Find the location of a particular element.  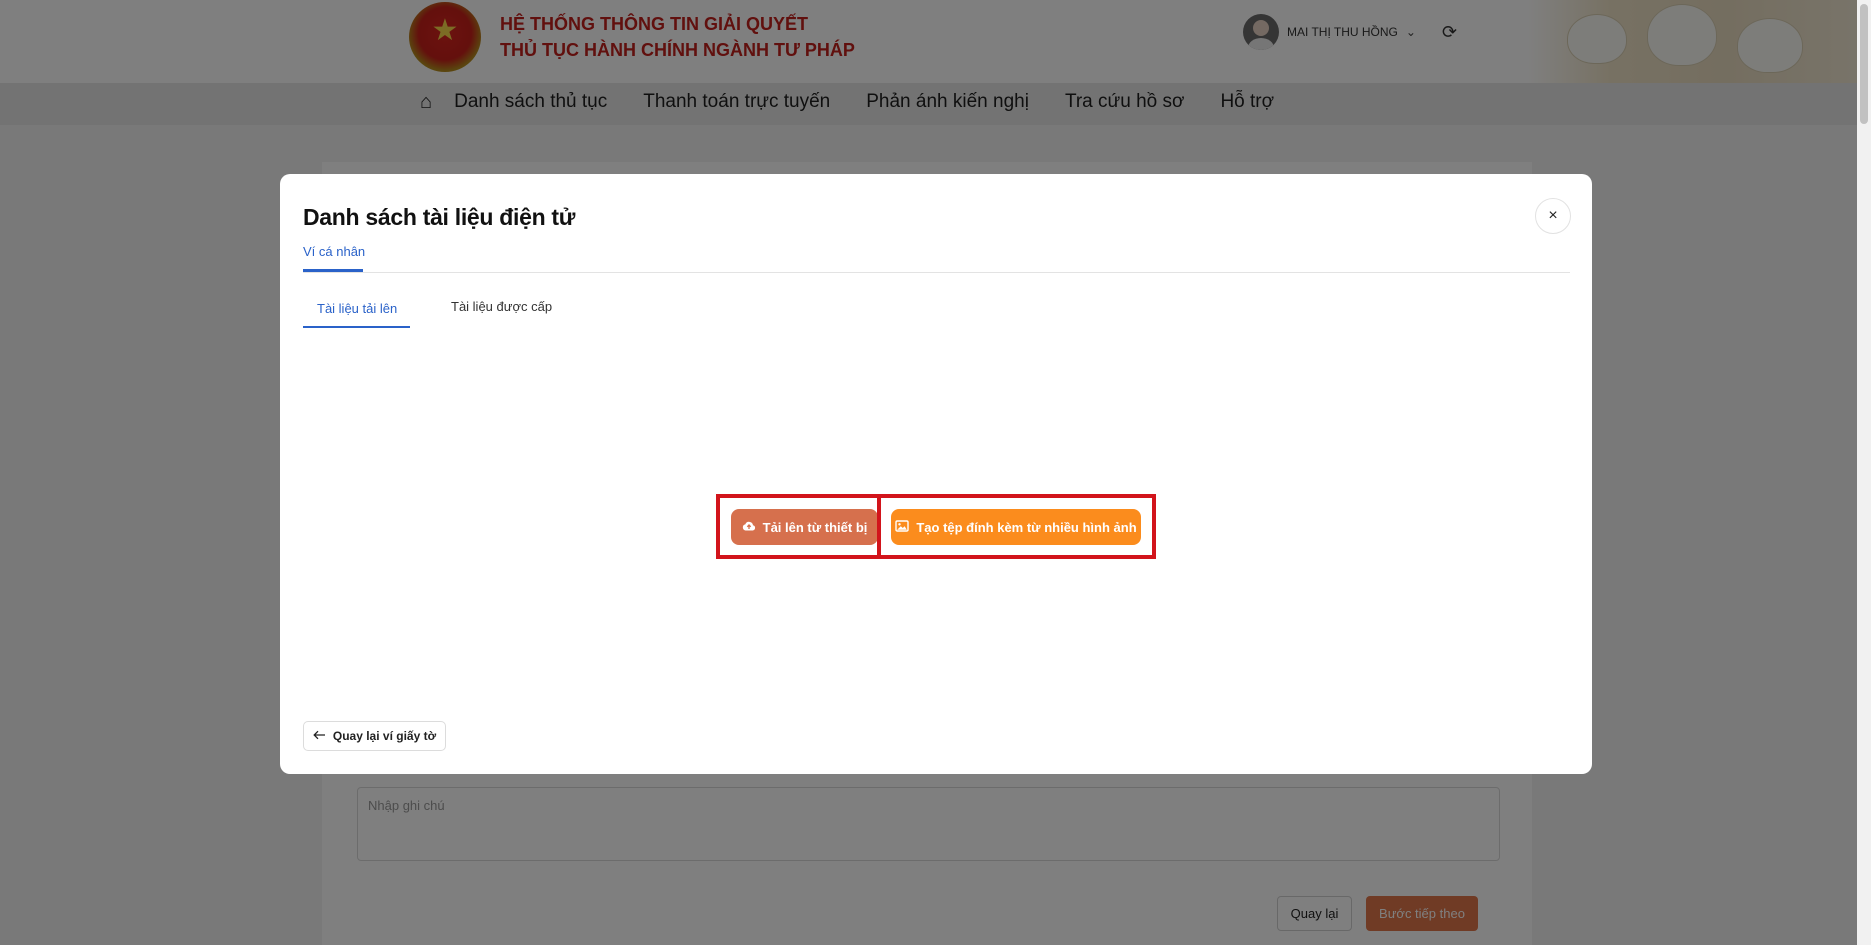

tab-uploaded-documents: Tài liệu tải lên is located at coordinates (357, 308).